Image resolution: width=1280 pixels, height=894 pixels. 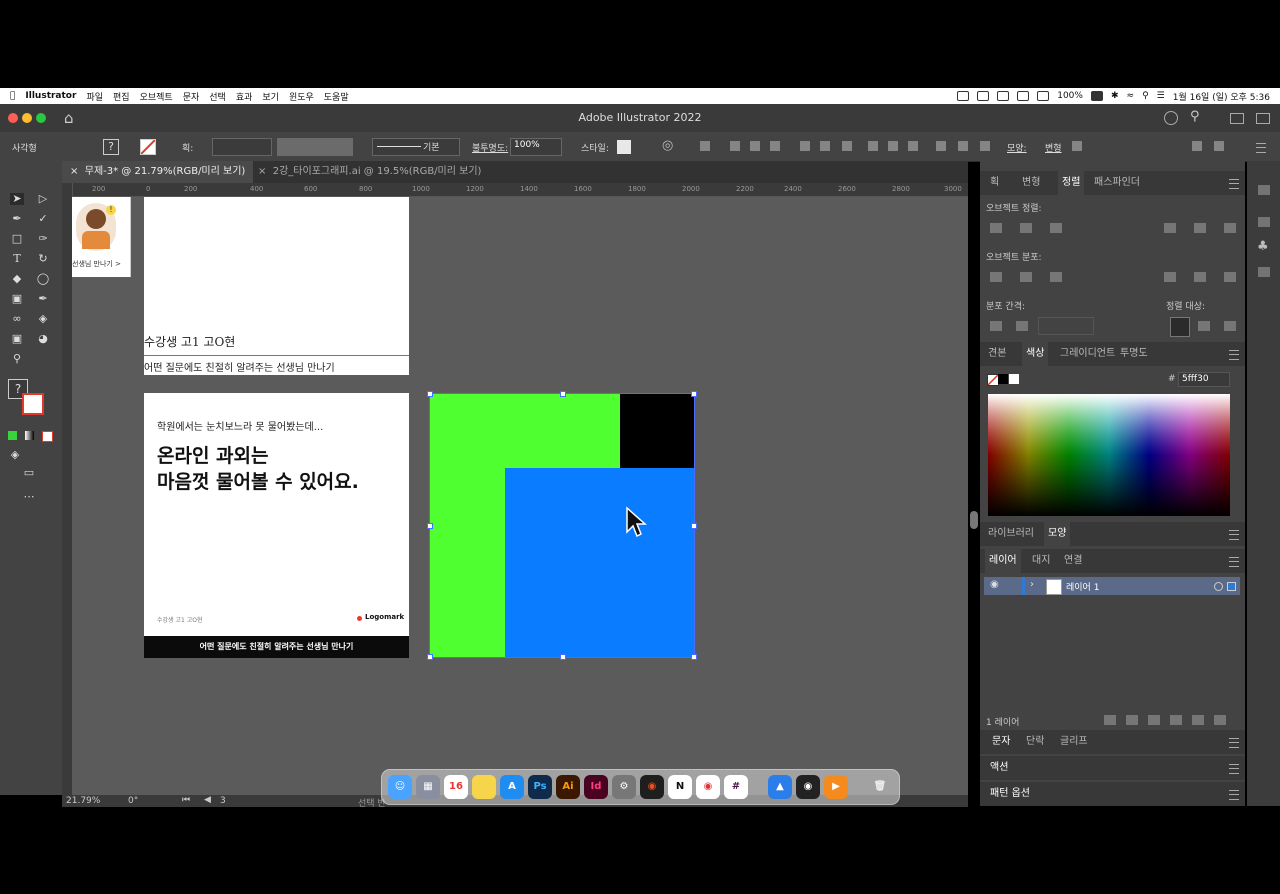 I want to click on opacity-label: 불투명도:, so click(x=490, y=147).